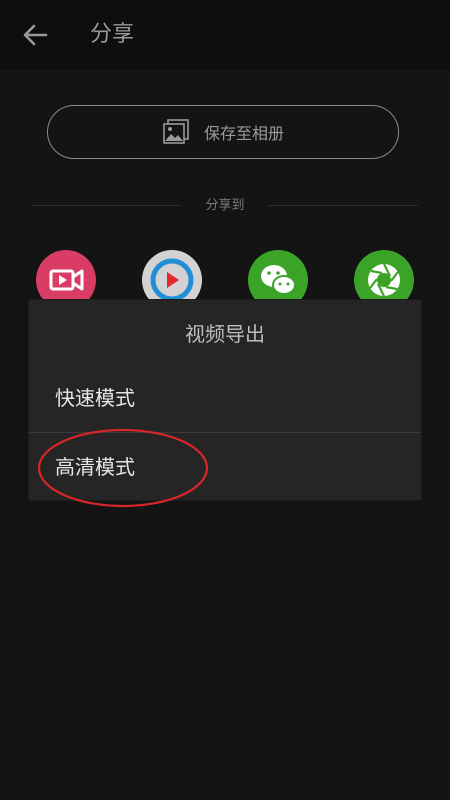  I want to click on page-title: 分享, so click(112, 34).